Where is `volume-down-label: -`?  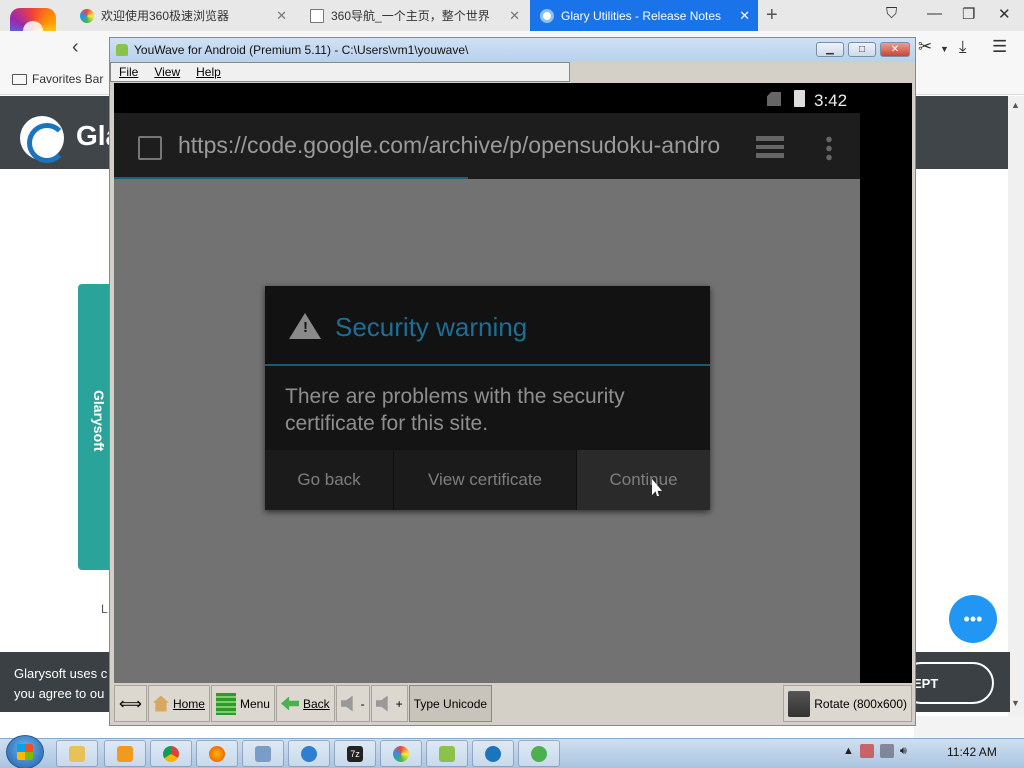 volume-down-label: - is located at coordinates (362, 703).